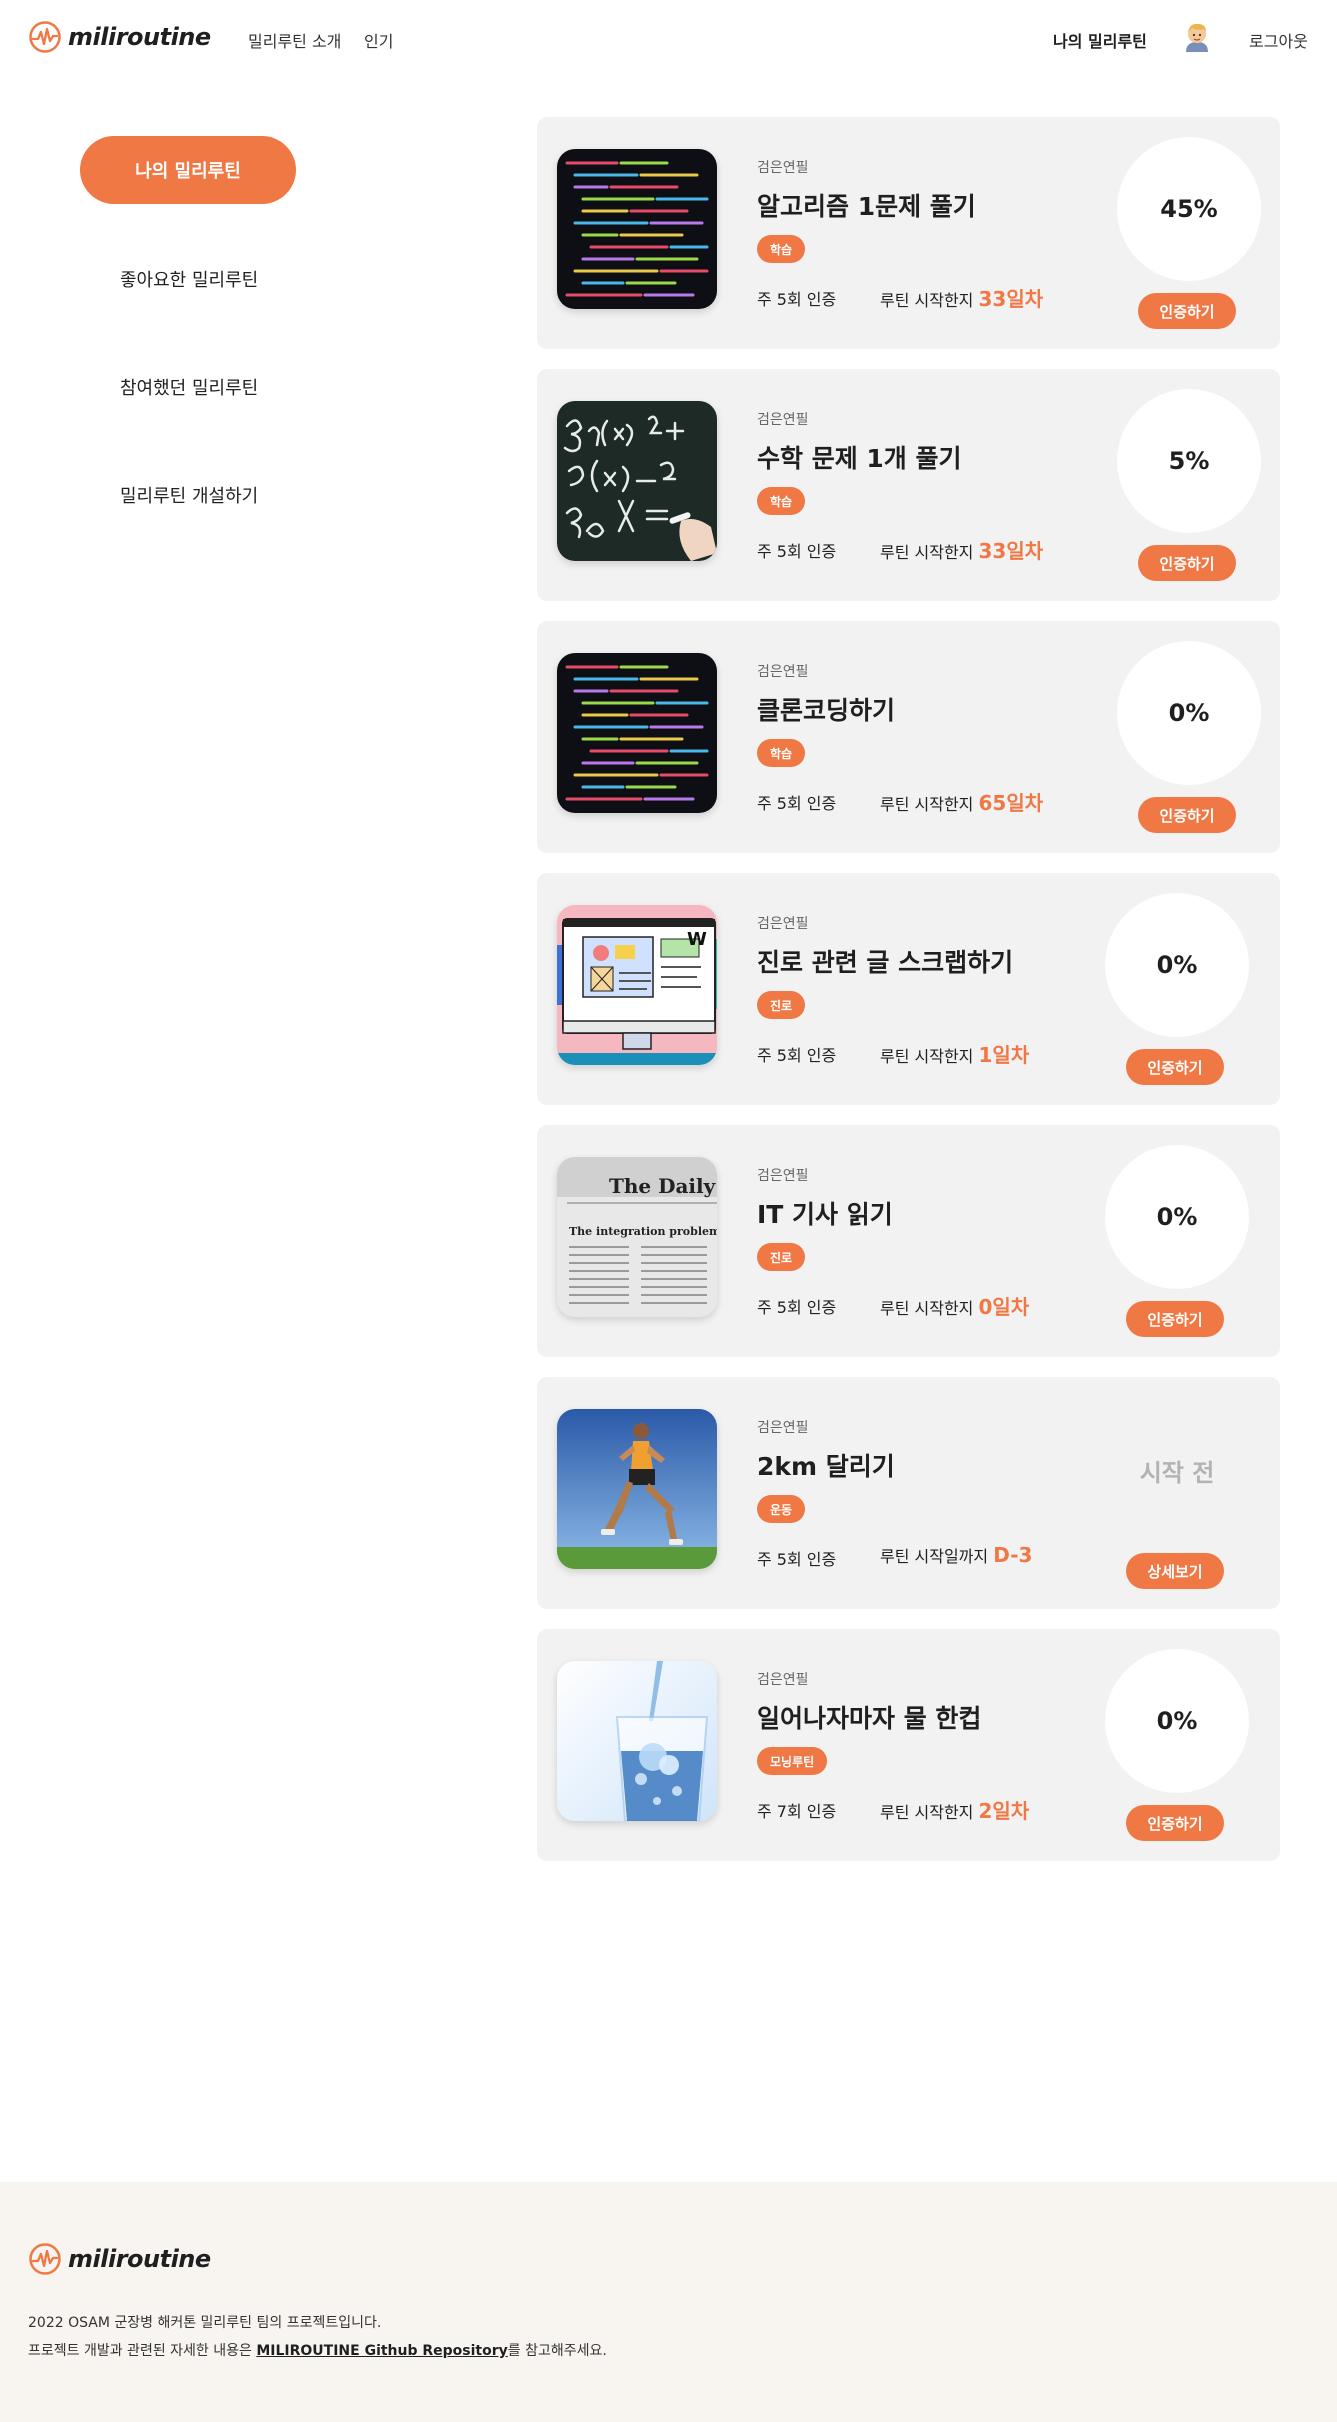  What do you see at coordinates (869, 1717) in the screenshot?
I see `routine-title: 일어나자마자 물 한컵` at bounding box center [869, 1717].